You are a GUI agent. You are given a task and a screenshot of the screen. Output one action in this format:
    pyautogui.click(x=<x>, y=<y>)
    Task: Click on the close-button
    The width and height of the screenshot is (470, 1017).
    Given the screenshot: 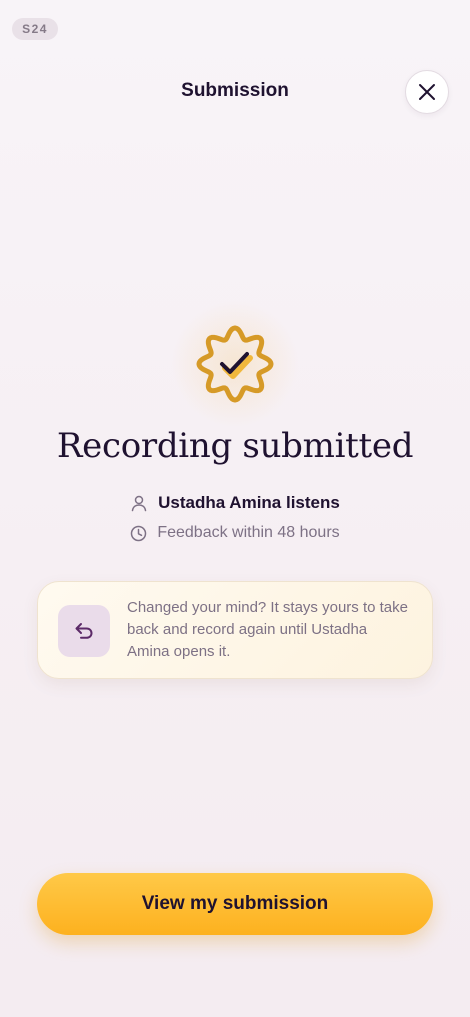 What is the action you would take?
    pyautogui.click(x=427, y=92)
    